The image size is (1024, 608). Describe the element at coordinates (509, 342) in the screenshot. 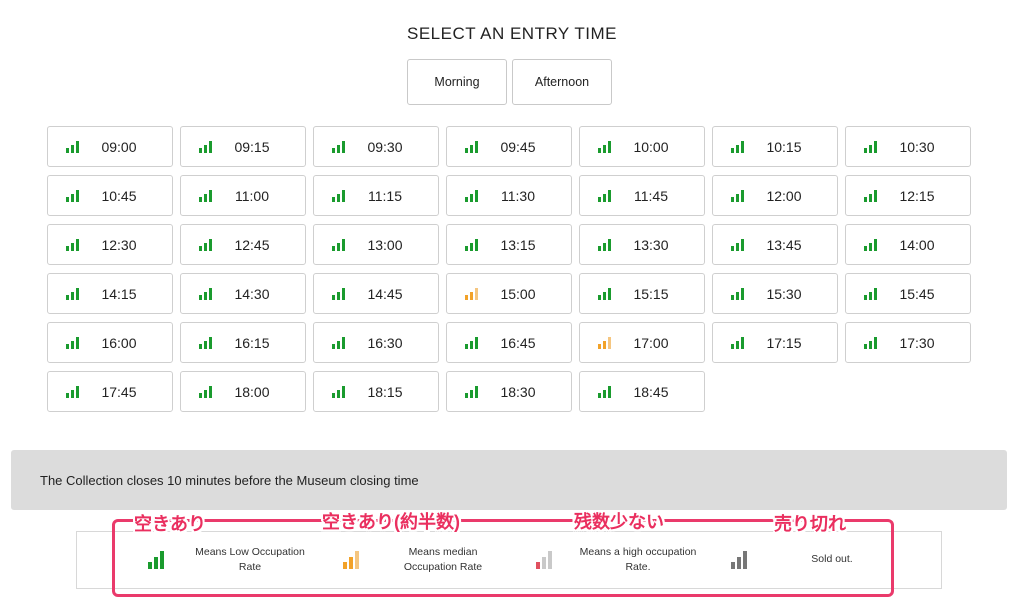

I see `time-slot-1645: 16:45` at that location.